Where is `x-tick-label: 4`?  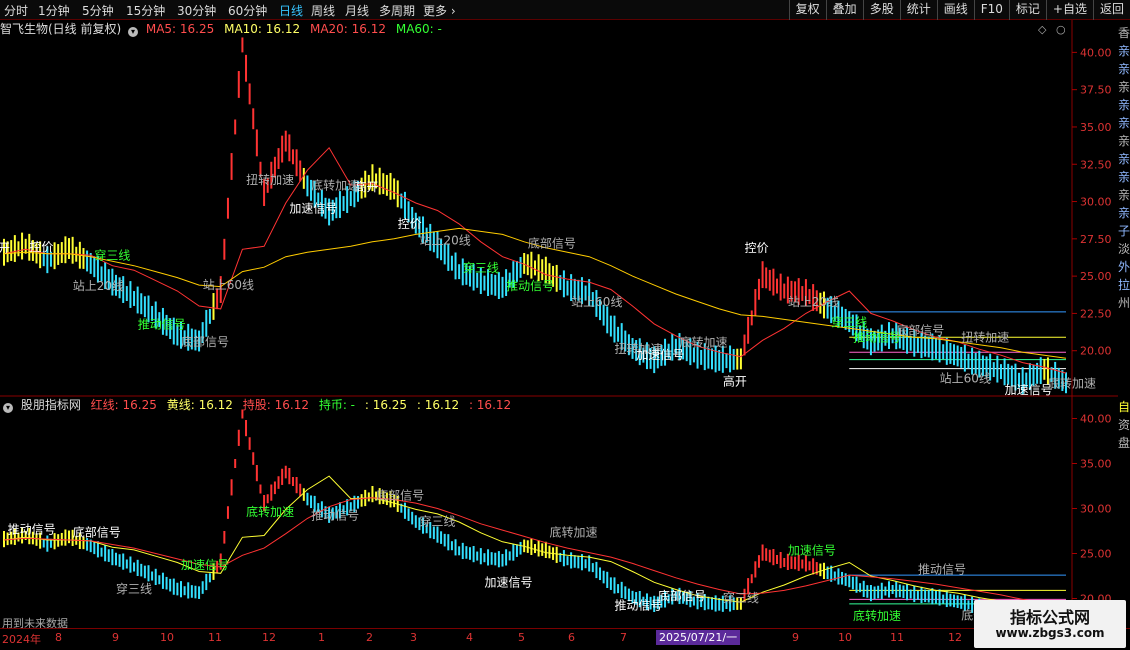
x-tick-label: 4 is located at coordinates (469, 637).